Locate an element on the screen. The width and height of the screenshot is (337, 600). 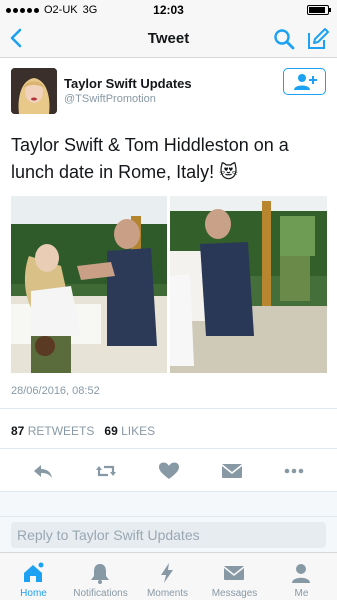
status-bar: O2-UK 3G 12:03 is located at coordinates (168, 10).